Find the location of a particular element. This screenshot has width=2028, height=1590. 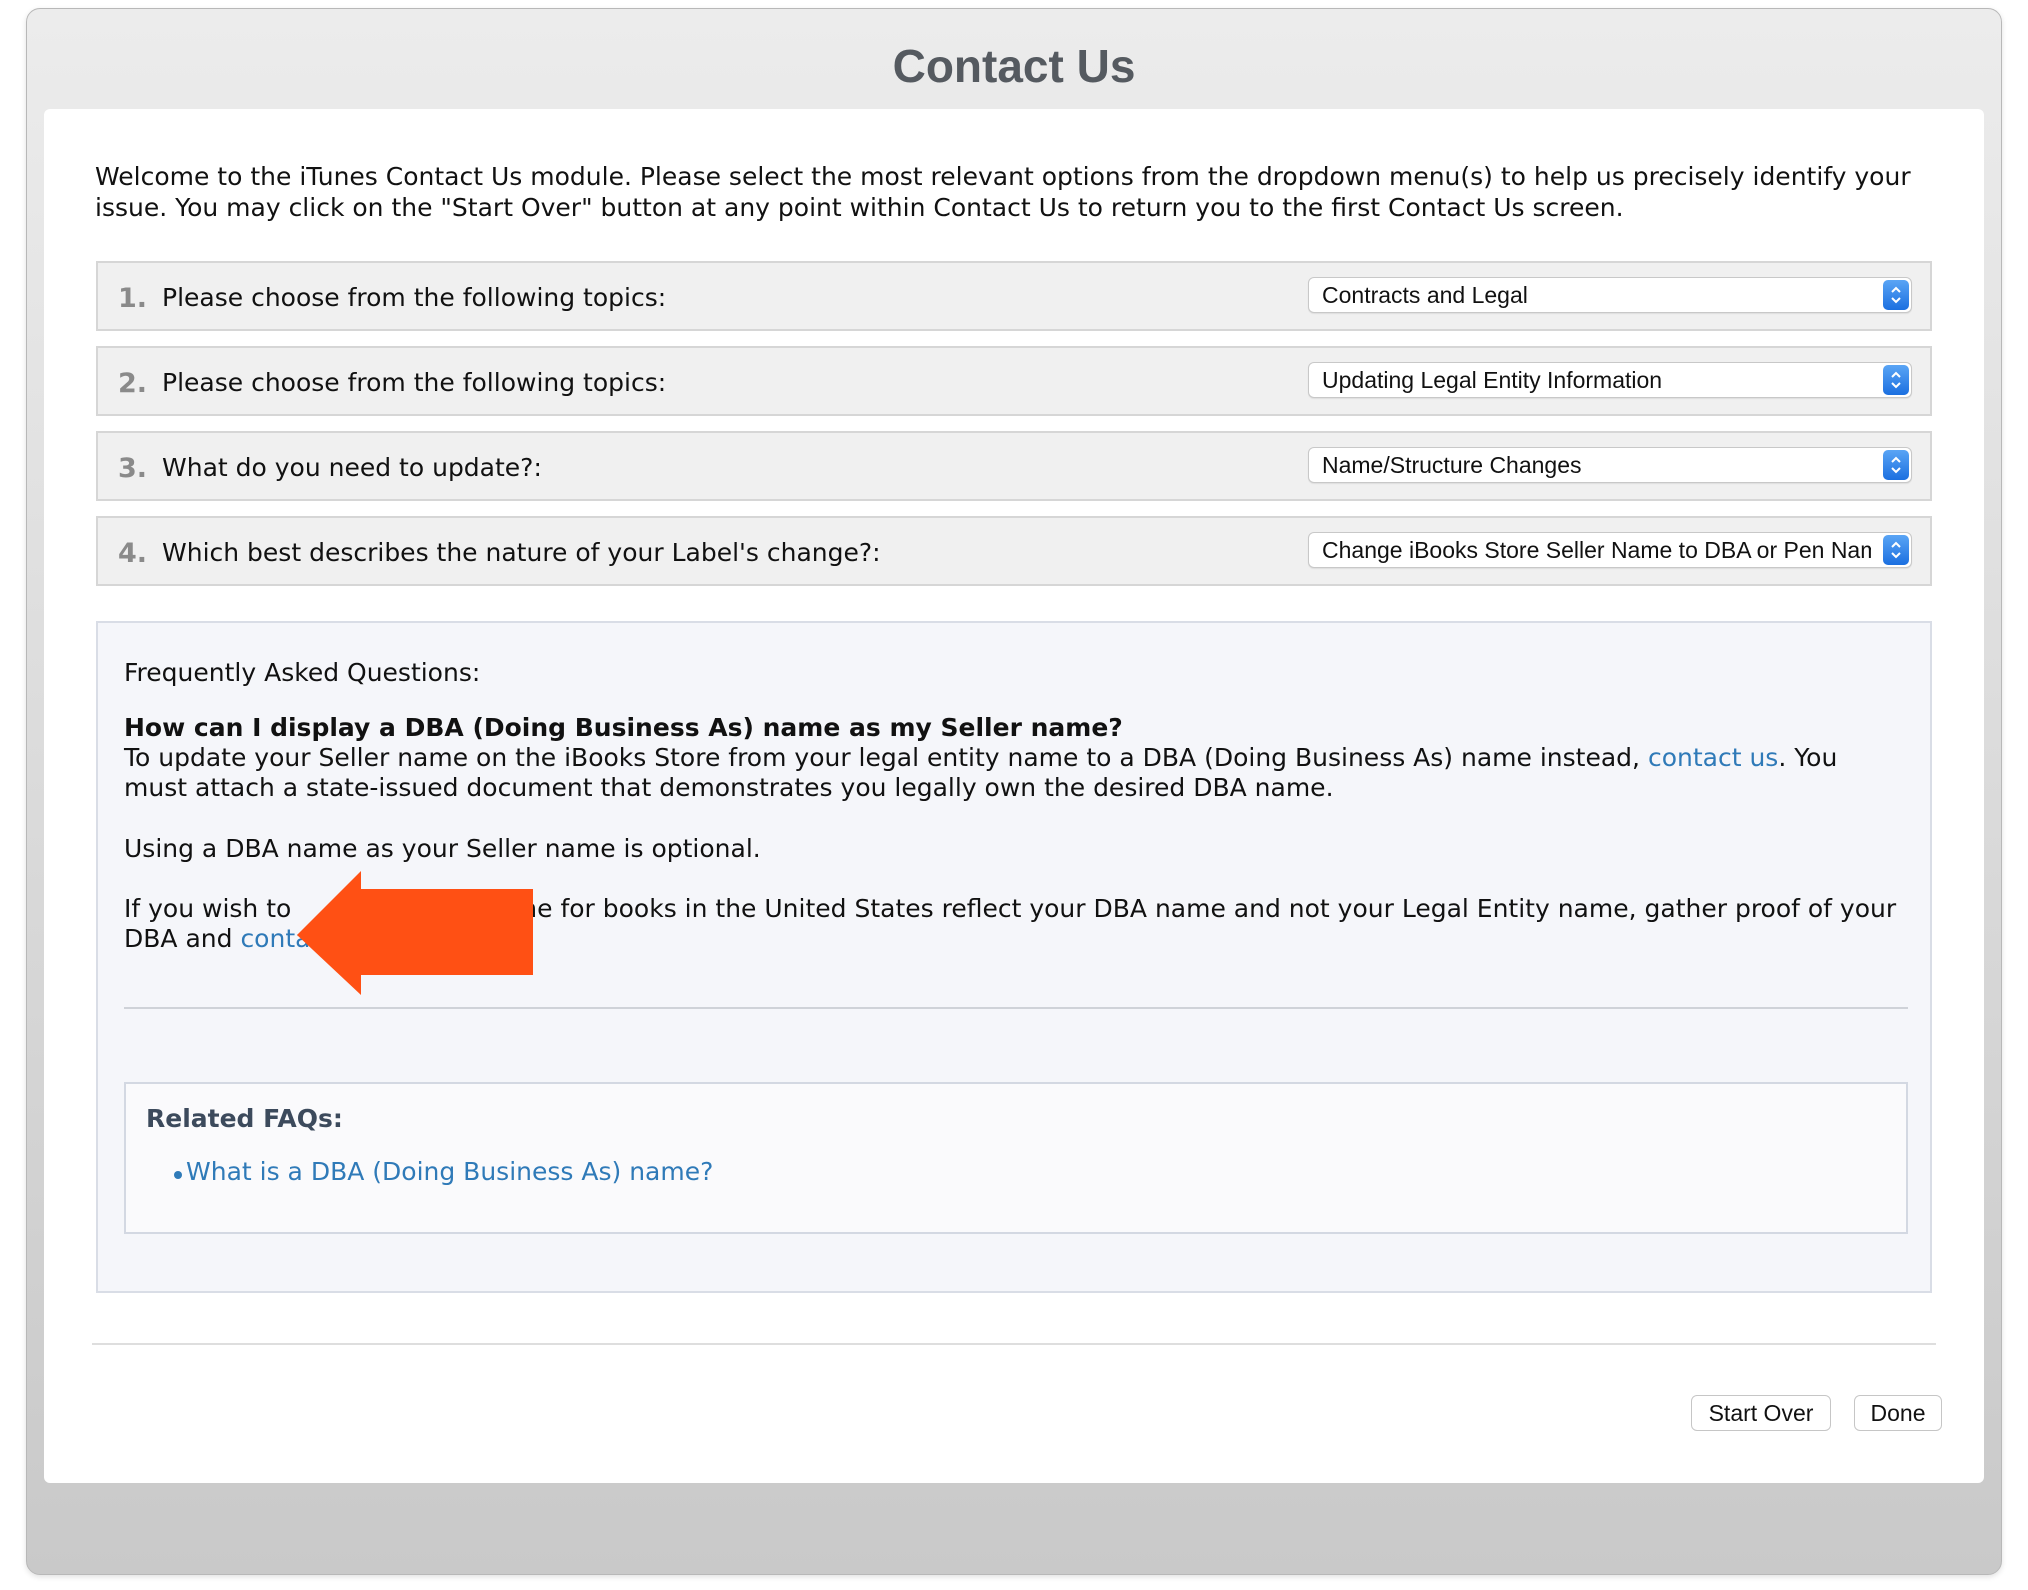

update-type-select: Name/Structure Changes is located at coordinates (1610, 465).